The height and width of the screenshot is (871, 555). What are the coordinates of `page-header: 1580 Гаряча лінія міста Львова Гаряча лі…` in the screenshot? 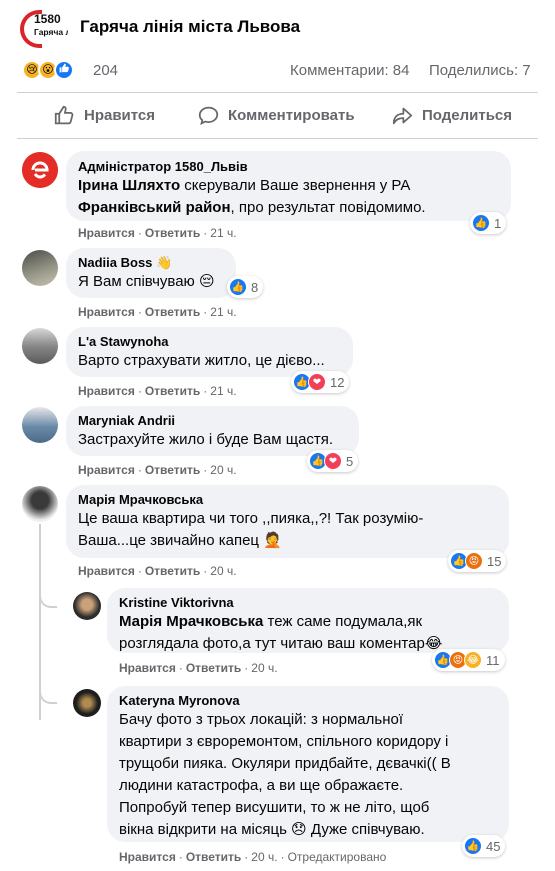 It's located at (277, 29).